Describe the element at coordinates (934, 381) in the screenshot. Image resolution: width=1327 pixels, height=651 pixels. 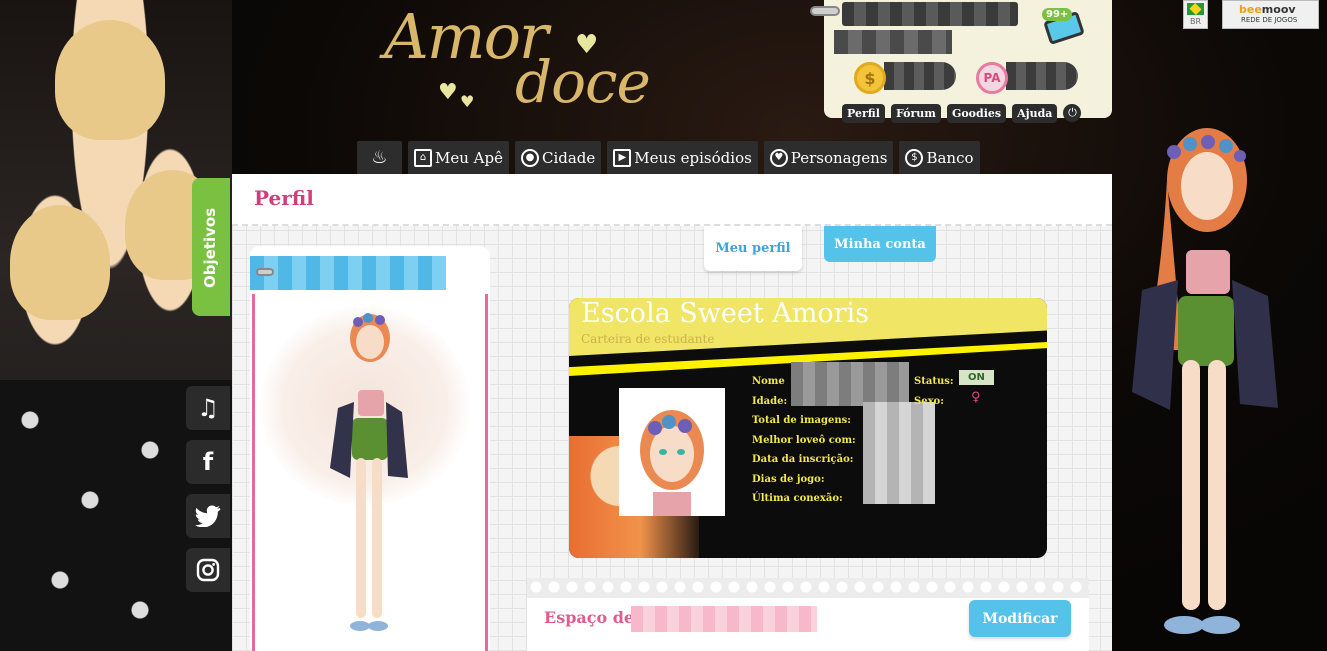
I see `status-label: Status:` at that location.